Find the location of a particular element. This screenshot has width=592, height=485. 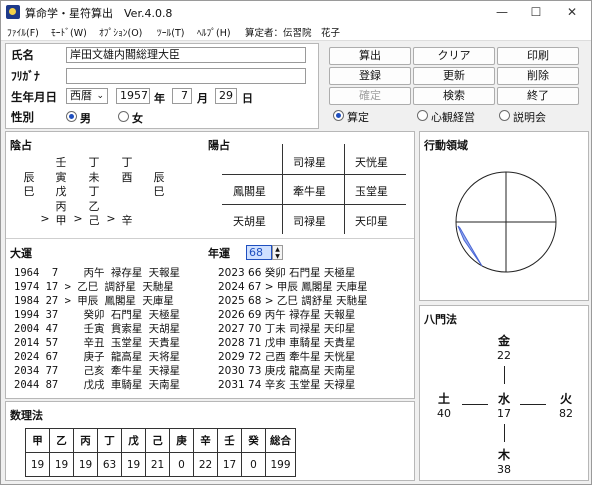

suri-header: 乙 is located at coordinates (61, 440).